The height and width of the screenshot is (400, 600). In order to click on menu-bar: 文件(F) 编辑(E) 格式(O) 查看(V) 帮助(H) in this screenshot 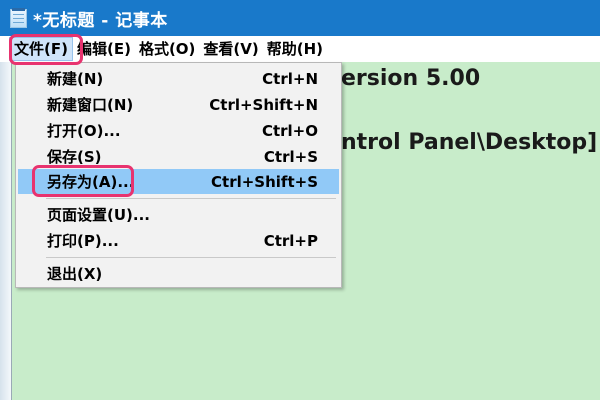, I will do `click(300, 49)`.